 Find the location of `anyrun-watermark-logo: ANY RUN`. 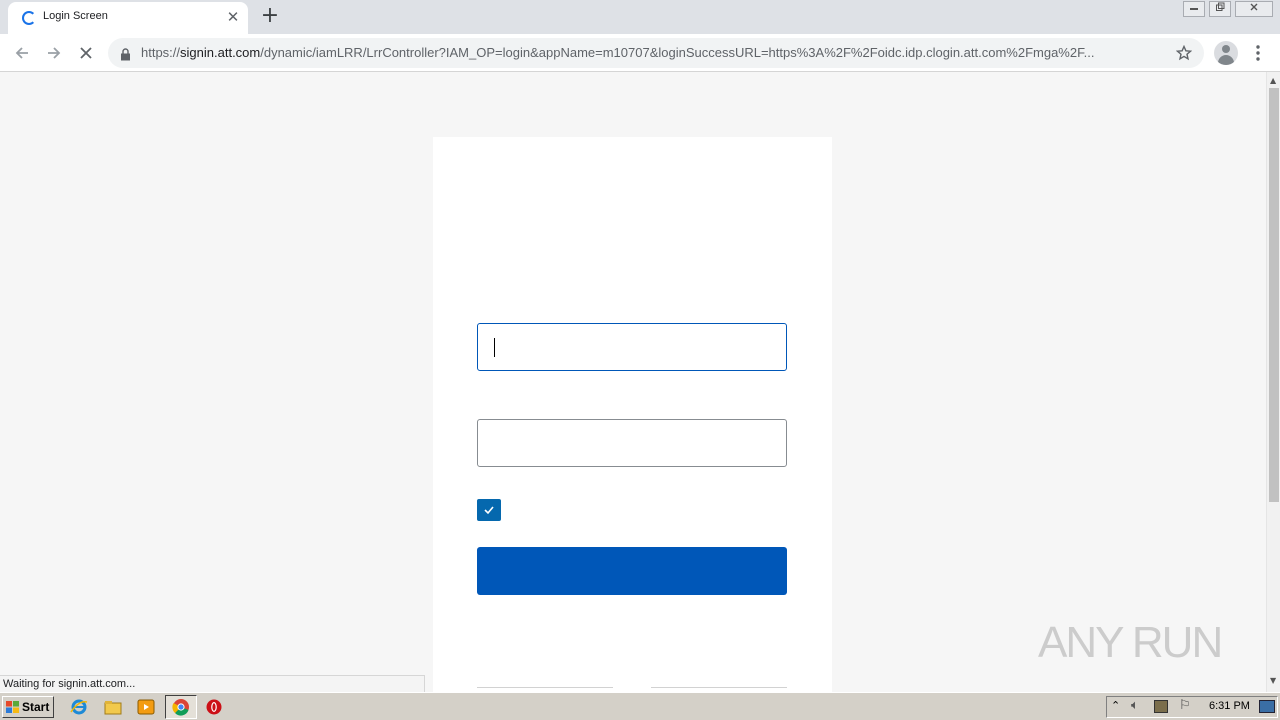

anyrun-watermark-logo: ANY RUN is located at coordinates (1138, 640).